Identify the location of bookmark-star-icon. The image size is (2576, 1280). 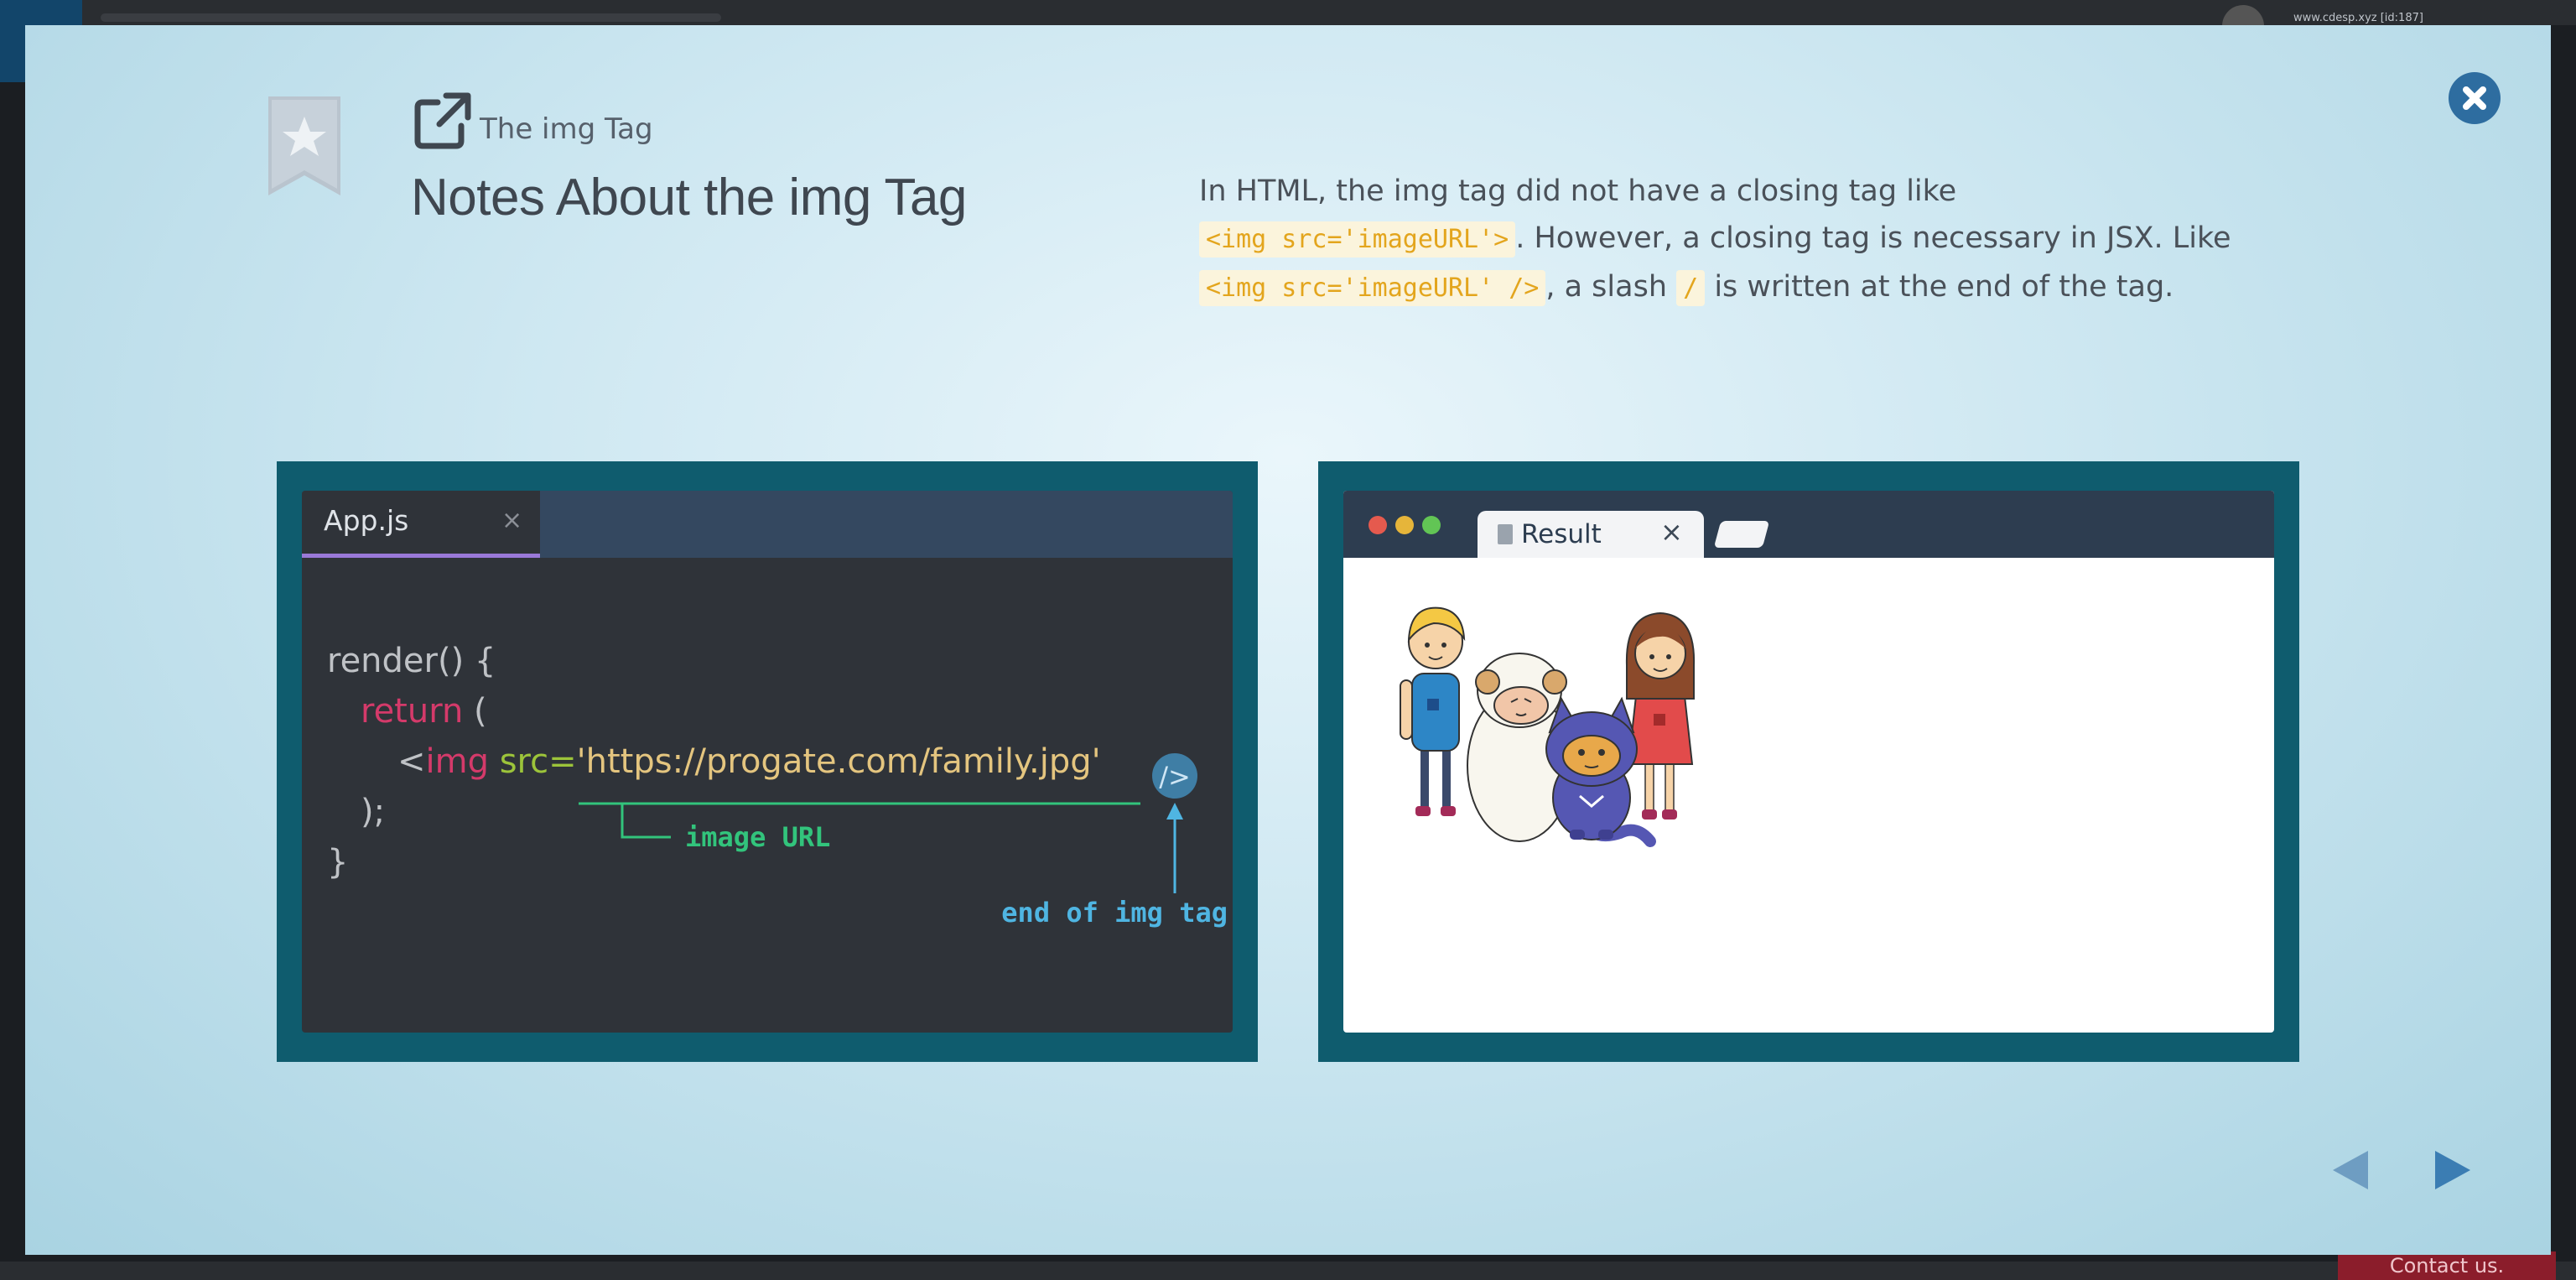
(304, 145).